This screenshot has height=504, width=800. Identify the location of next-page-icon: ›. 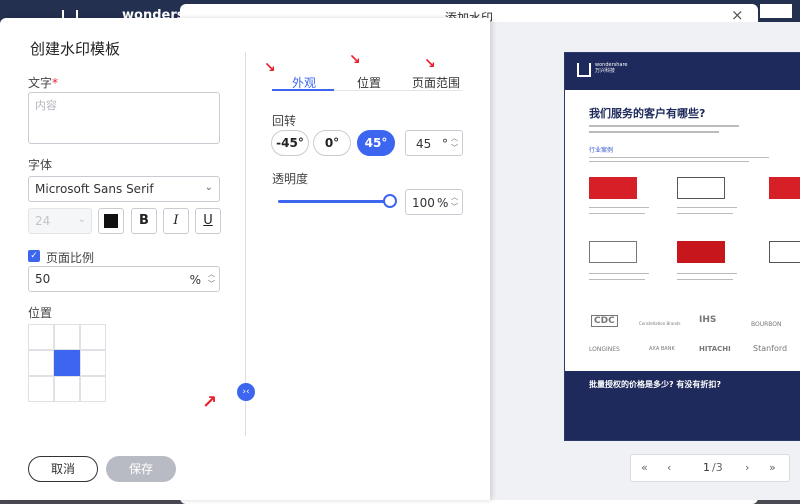
(747, 467).